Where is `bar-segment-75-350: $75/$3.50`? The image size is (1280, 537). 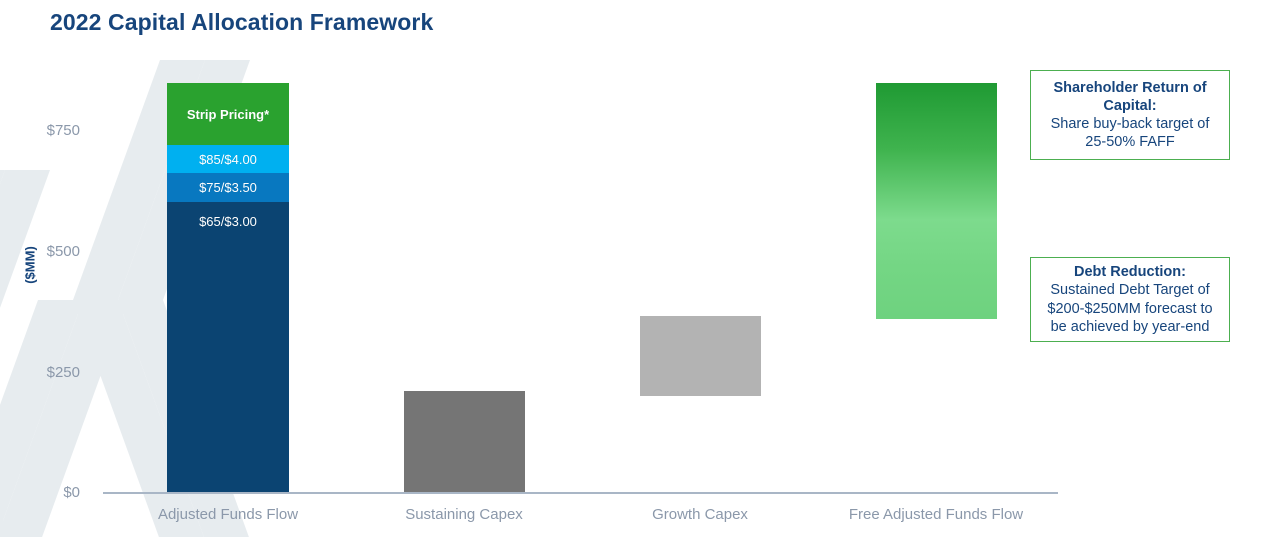
bar-segment-75-350: $75/$3.50 is located at coordinates (228, 187).